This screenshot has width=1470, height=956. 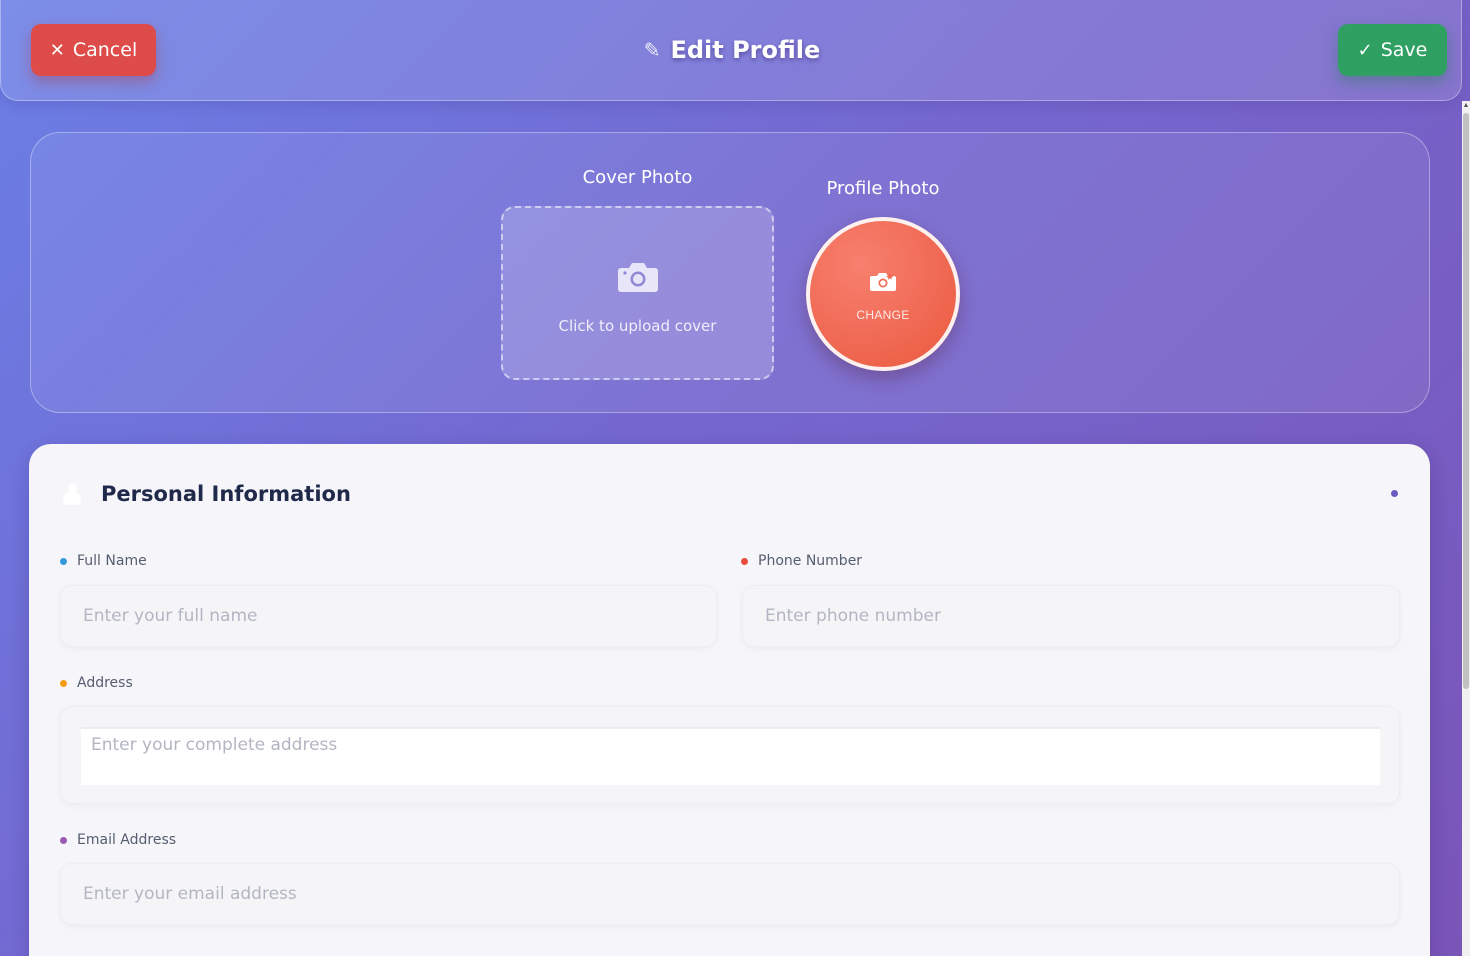 I want to click on section-title: Personal Information, so click(x=226, y=494).